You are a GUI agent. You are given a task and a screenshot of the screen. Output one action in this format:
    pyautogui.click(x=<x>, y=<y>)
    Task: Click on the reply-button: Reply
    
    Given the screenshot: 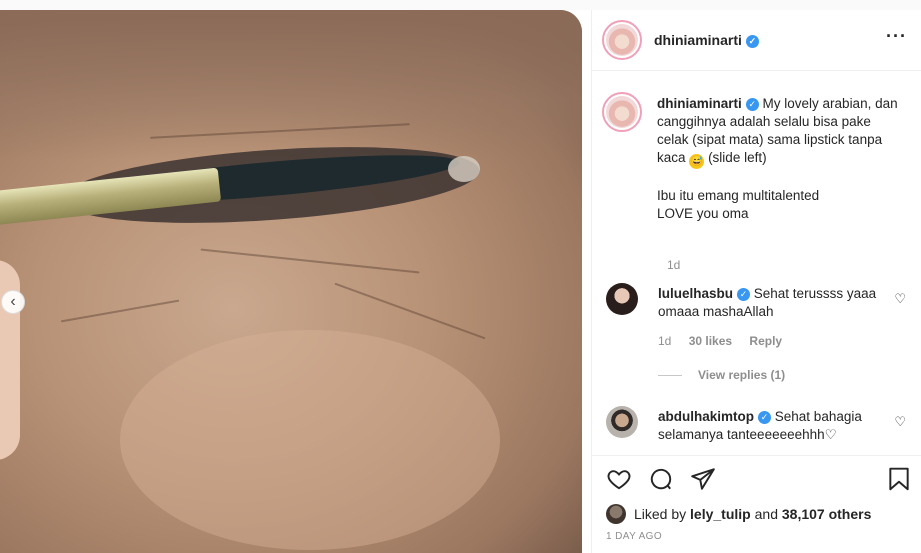 What is the action you would take?
    pyautogui.click(x=765, y=341)
    